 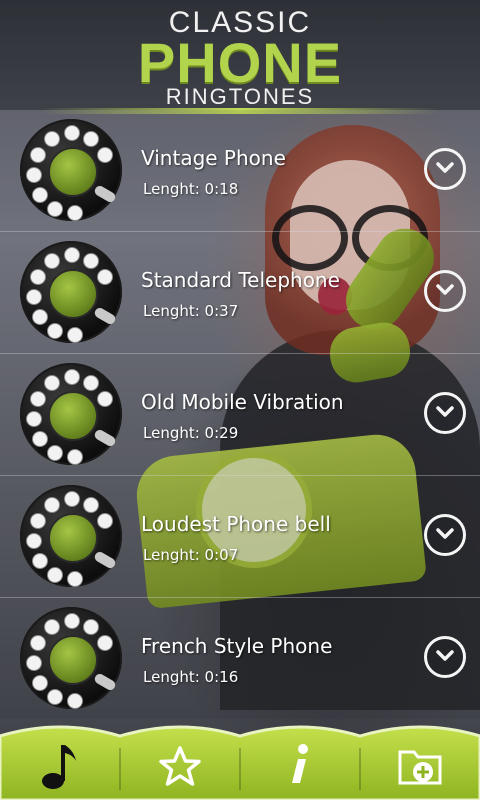 I want to click on star-icon, so click(x=180, y=766).